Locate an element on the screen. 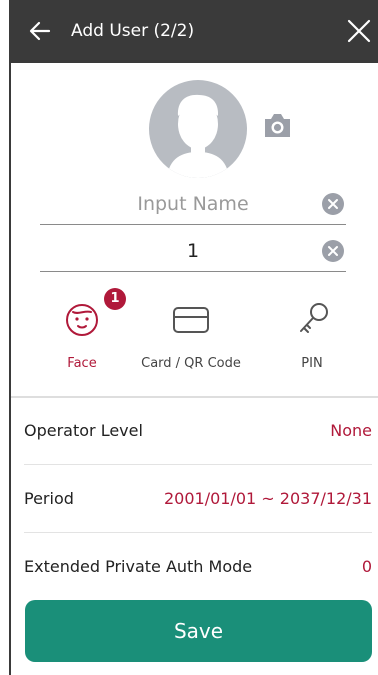 The height and width of the screenshot is (675, 378). setting-label: Extended Private Auth Mode is located at coordinates (138, 566).